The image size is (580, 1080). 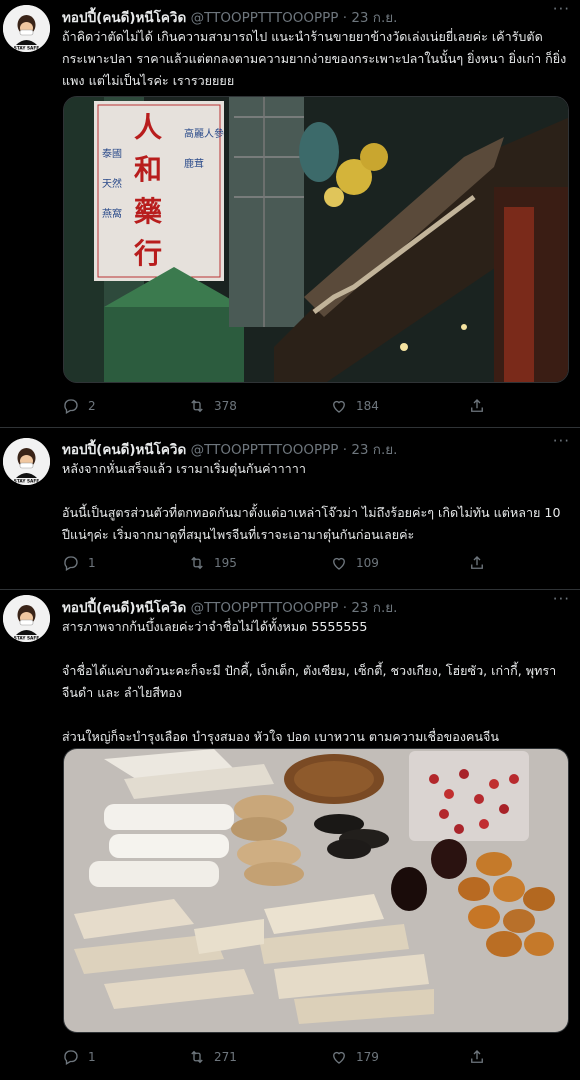 What do you see at coordinates (112, 183) in the screenshot?
I see `svg-text: 天然` at bounding box center [112, 183].